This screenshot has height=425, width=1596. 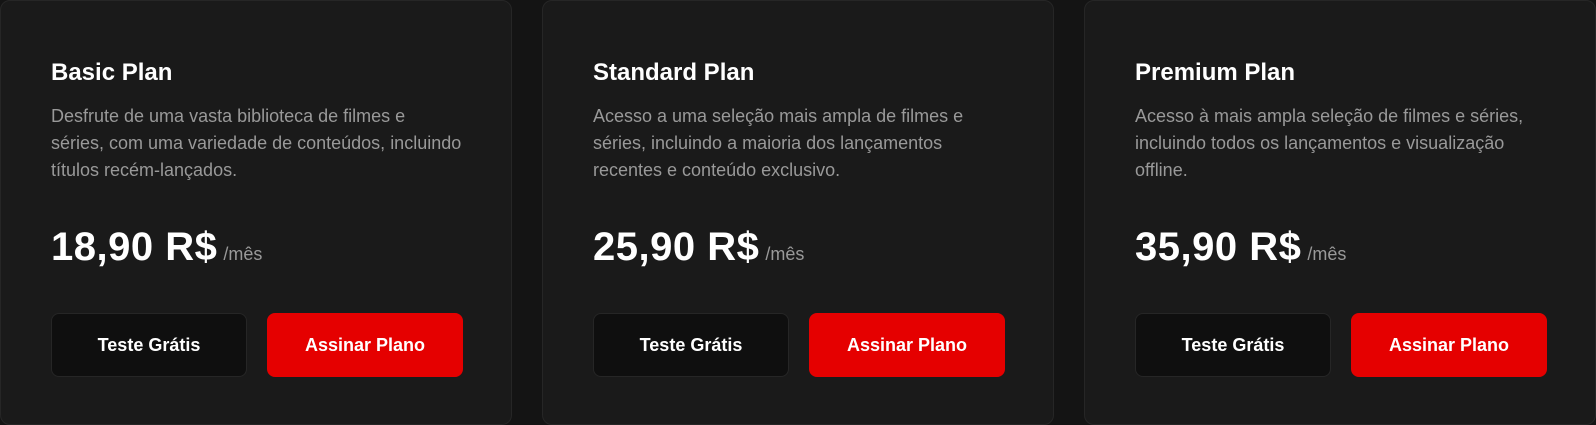 I want to click on plan-price: 18,90 R$, so click(x=134, y=247).